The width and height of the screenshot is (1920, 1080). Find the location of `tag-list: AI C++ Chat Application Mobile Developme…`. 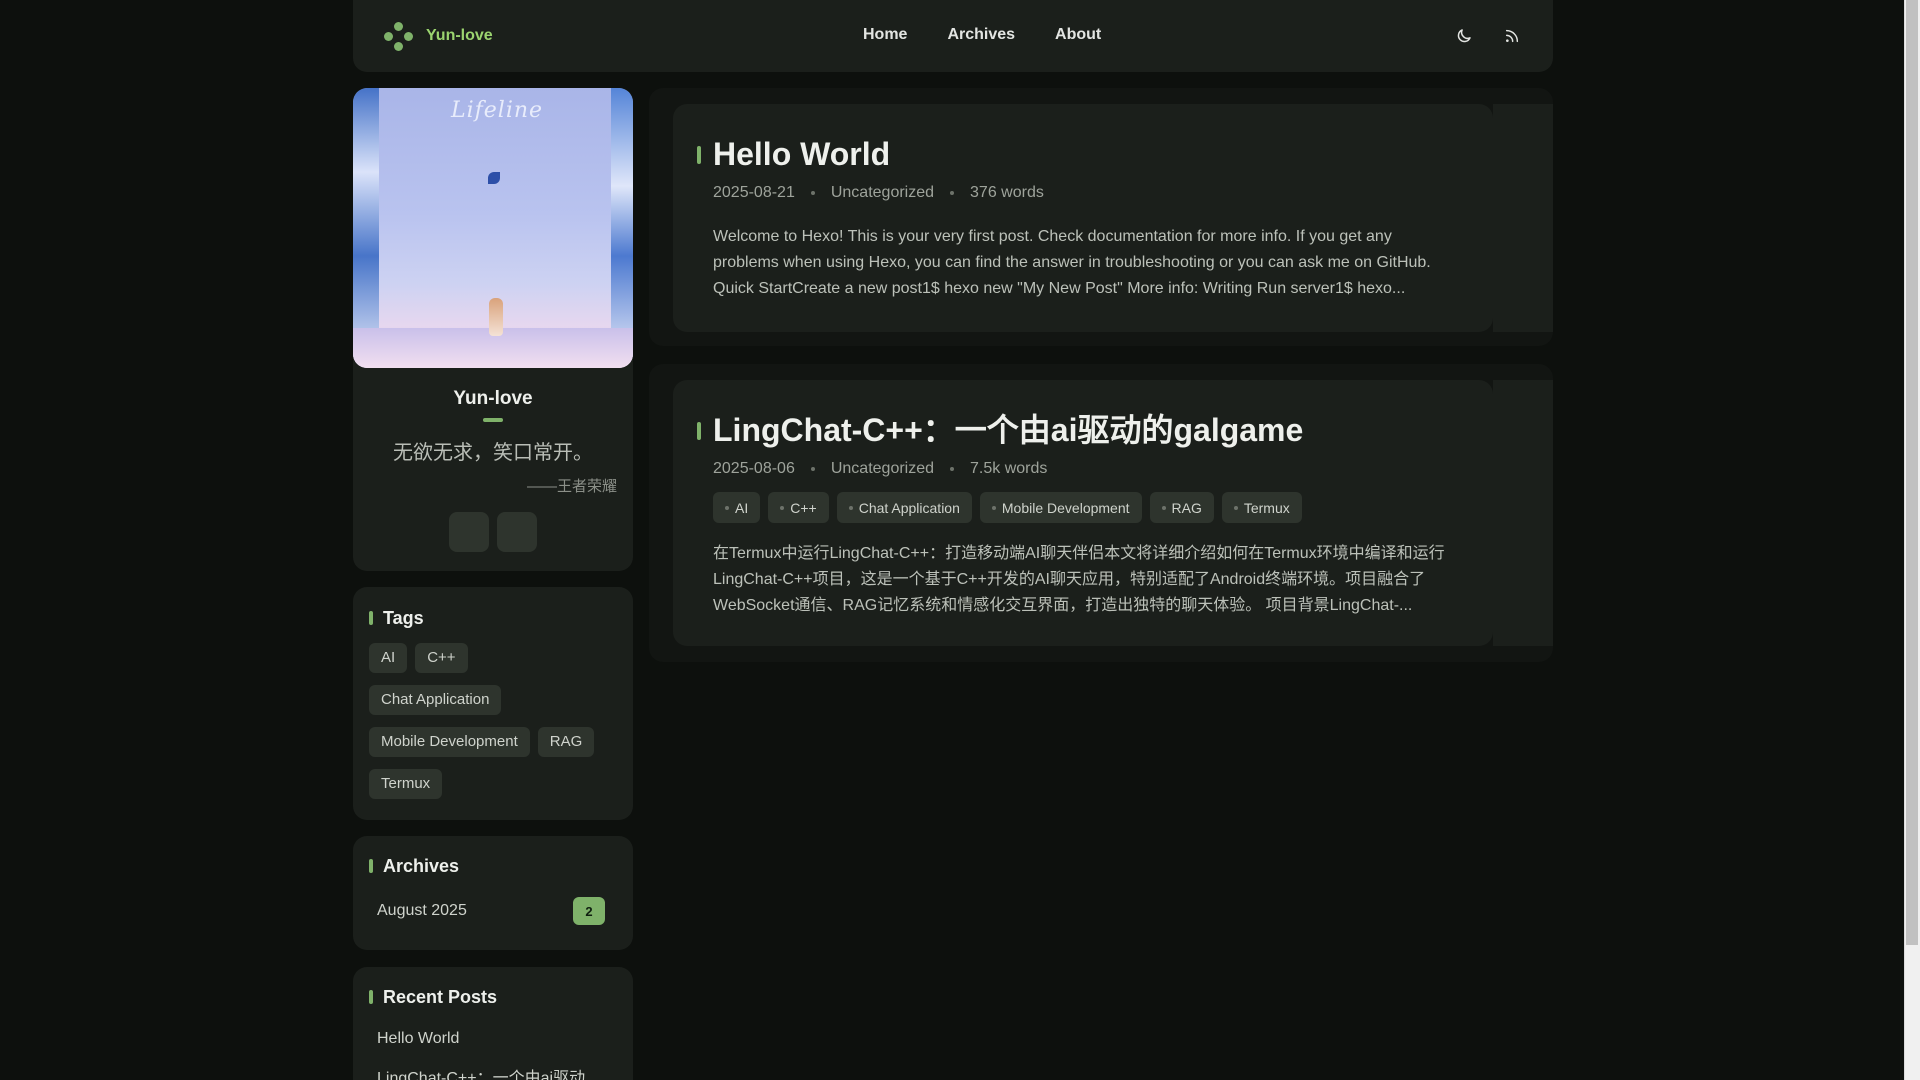

tag-list: AI C++ Chat Application Mobile Developme… is located at coordinates (489, 721).